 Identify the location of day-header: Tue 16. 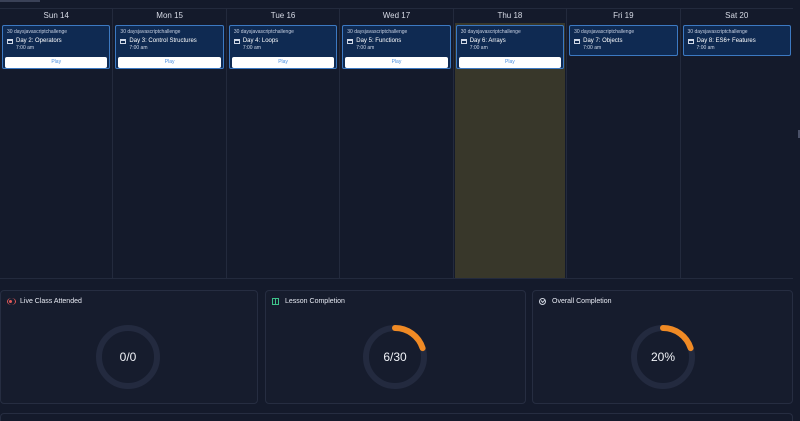
(283, 15).